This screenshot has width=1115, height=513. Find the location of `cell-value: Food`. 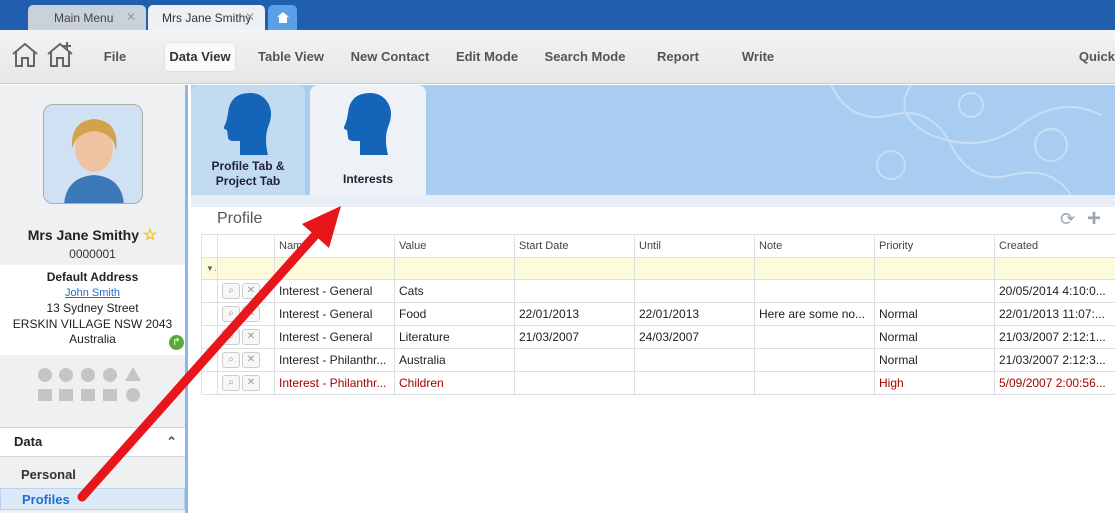

cell-value: Food is located at coordinates (454, 314).